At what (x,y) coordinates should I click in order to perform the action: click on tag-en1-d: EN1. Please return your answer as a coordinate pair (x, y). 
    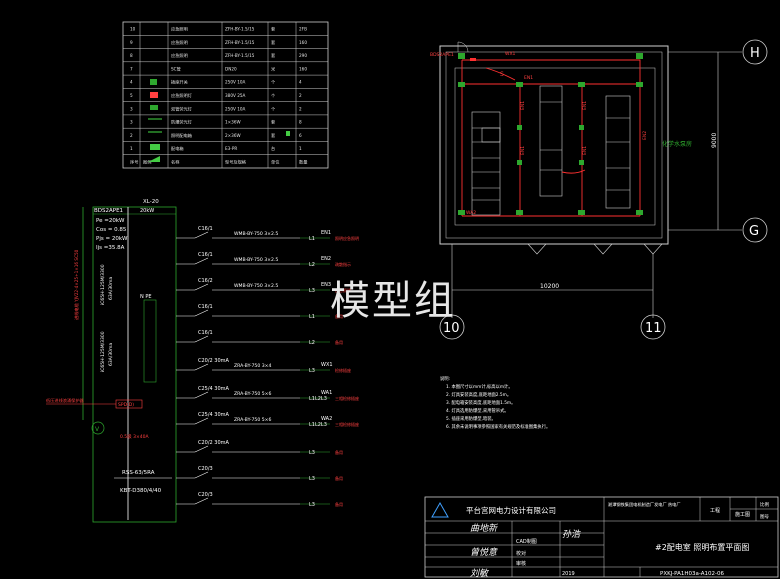
    Looking at the image, I should click on (585, 150).